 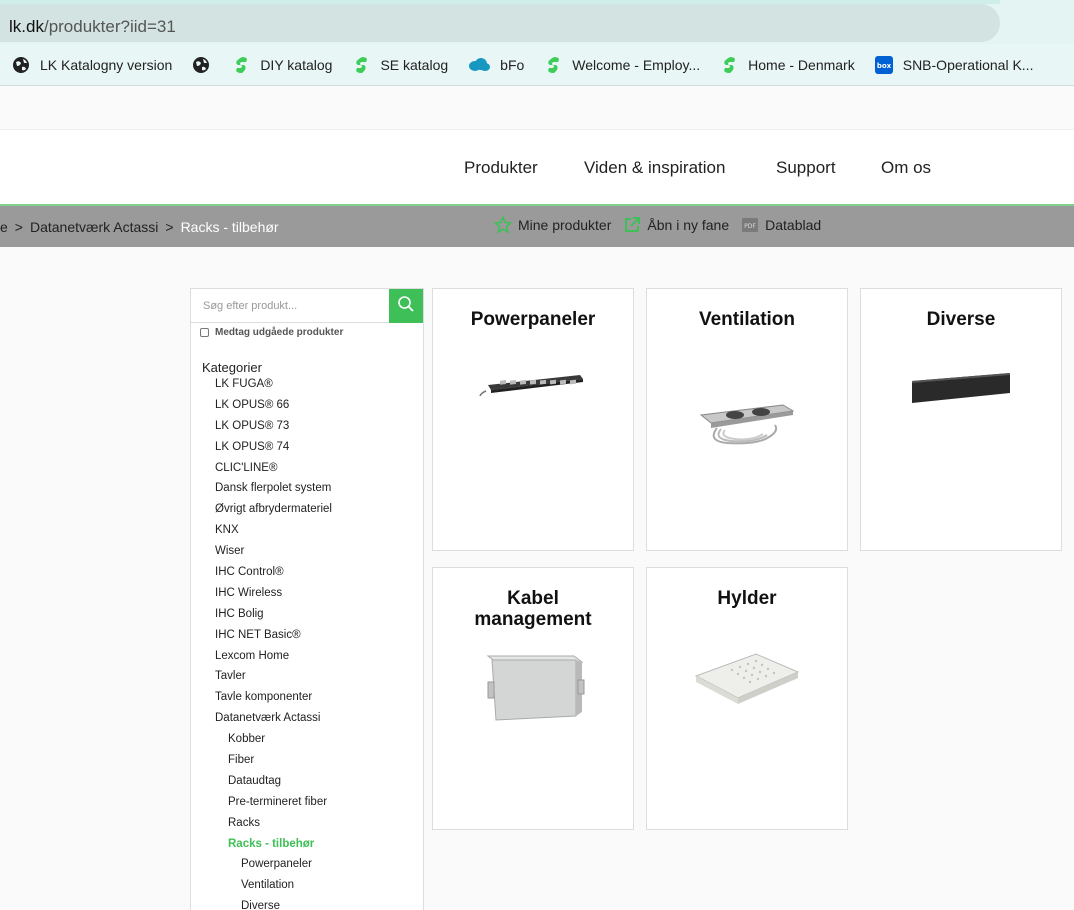 I want to click on url-text: lk.dk/produkter?iid=31, so click(x=92, y=27).